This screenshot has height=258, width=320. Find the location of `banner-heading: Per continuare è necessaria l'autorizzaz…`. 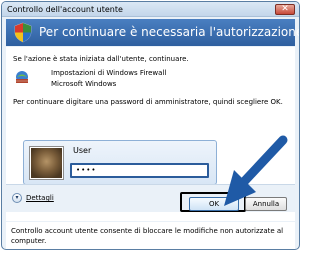

banner-heading: Per continuare è necessaria l'autorizzaz… is located at coordinates (169, 32).